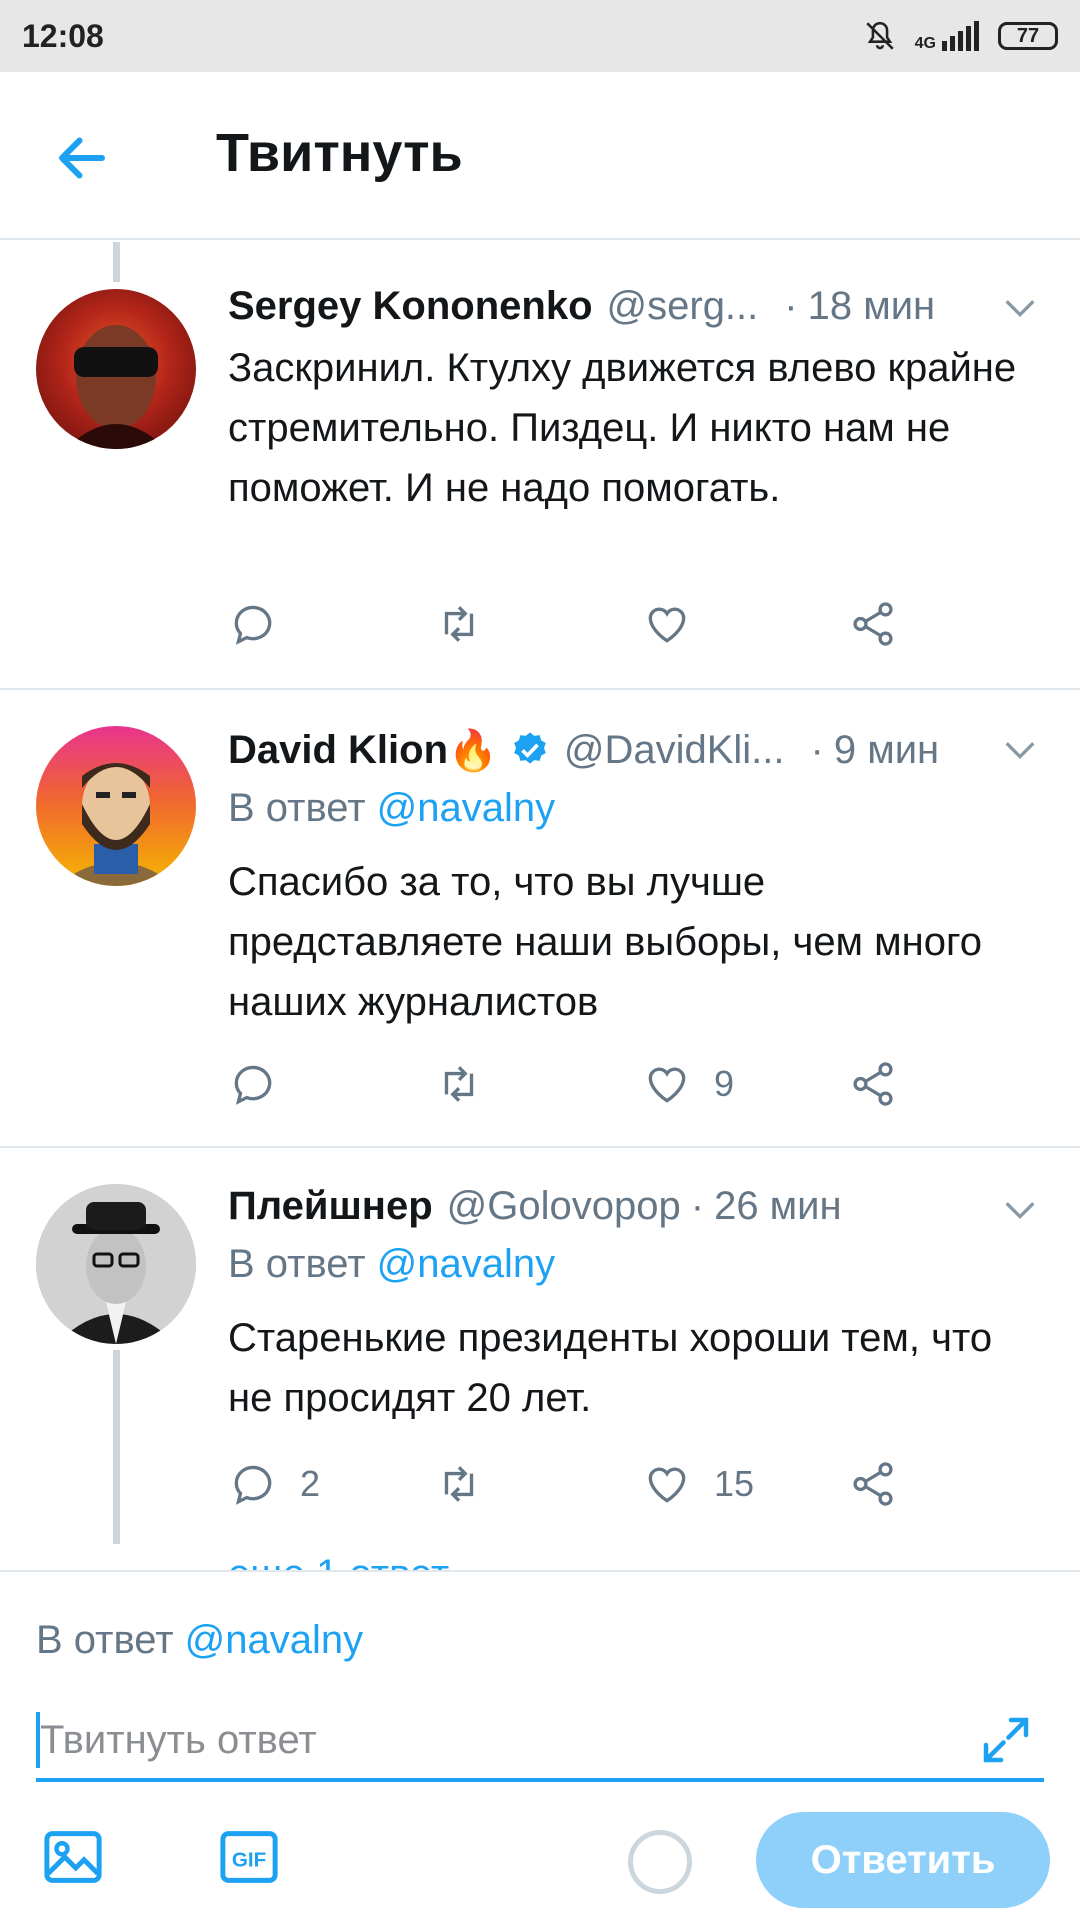 This screenshot has width=1080, height=1920. Describe the element at coordinates (540, 1742) in the screenshot. I see `reply-input: Твитнуть ответ` at that location.